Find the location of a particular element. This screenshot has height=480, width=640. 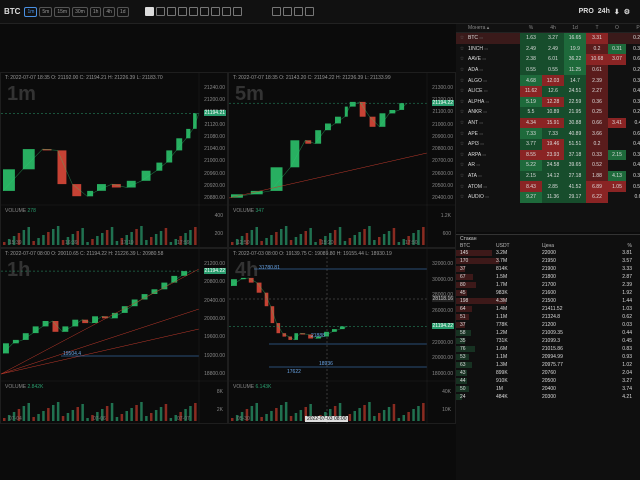

ask-row: 170 3.7M 21950 3.57 is located at coordinates (548, 261).